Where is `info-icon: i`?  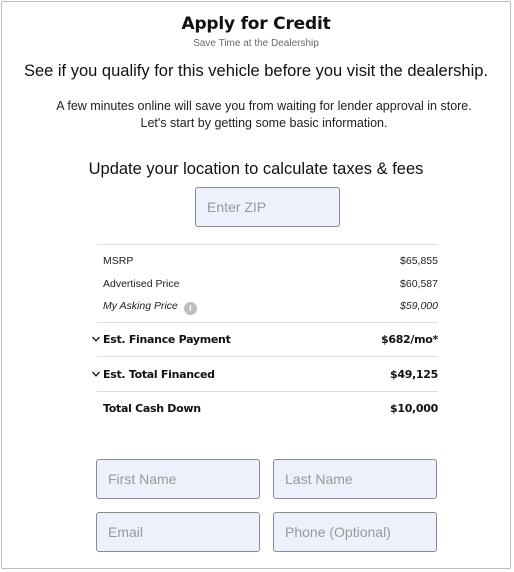
info-icon: i is located at coordinates (190, 308).